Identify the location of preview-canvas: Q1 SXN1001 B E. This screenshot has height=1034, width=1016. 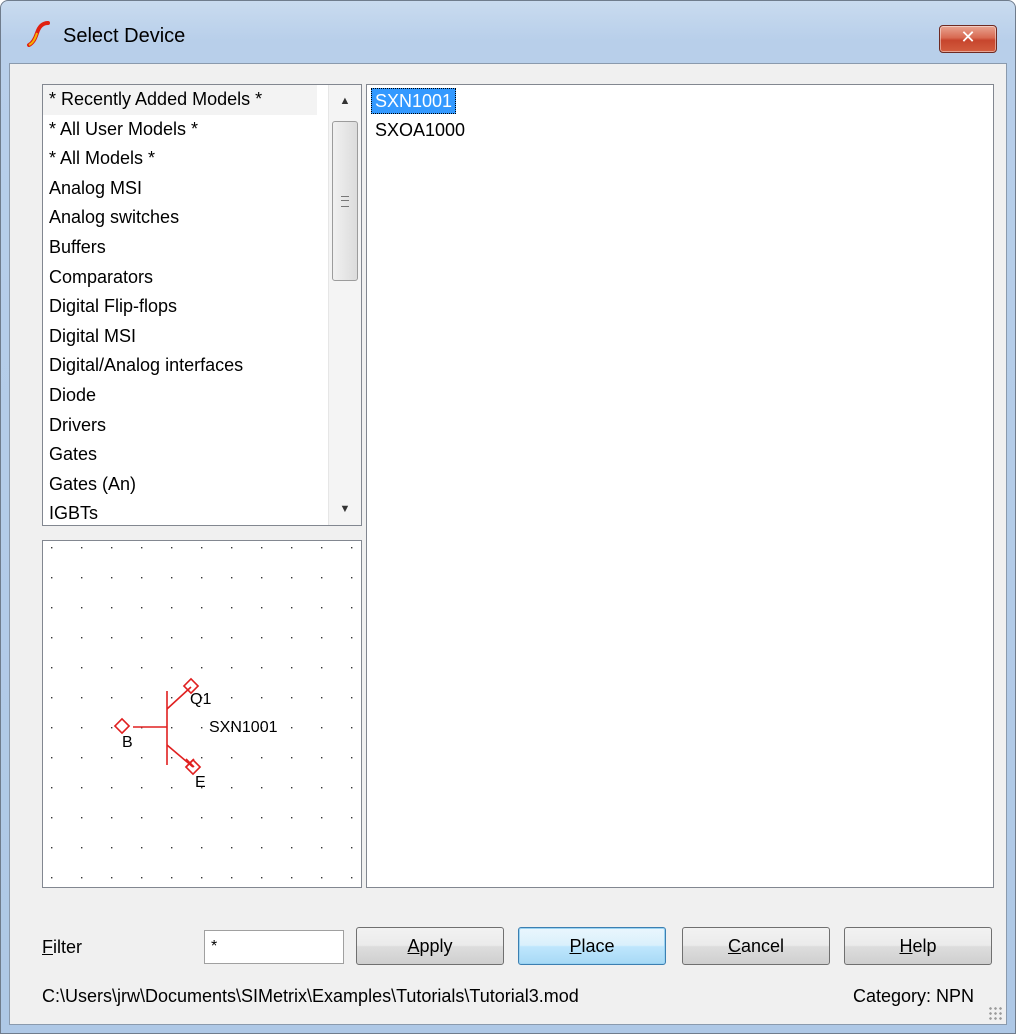
(202, 713).